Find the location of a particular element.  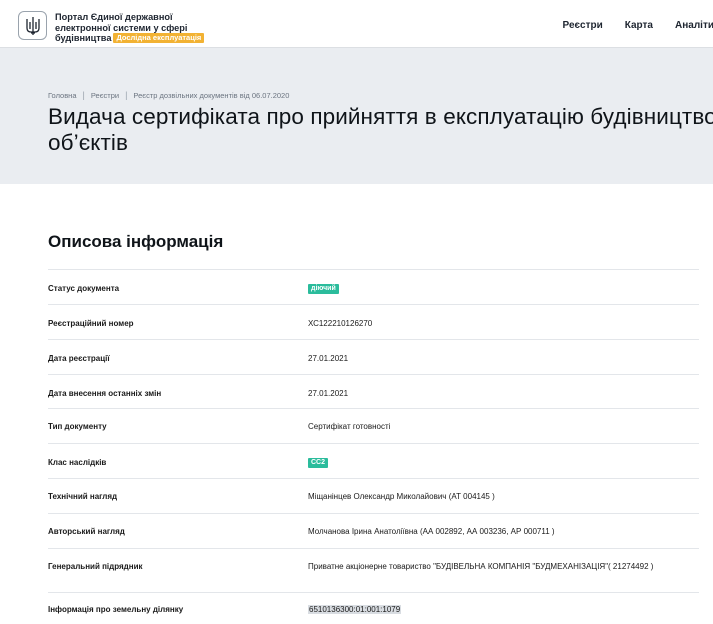

row-label: Дата реєстрації is located at coordinates (79, 358).